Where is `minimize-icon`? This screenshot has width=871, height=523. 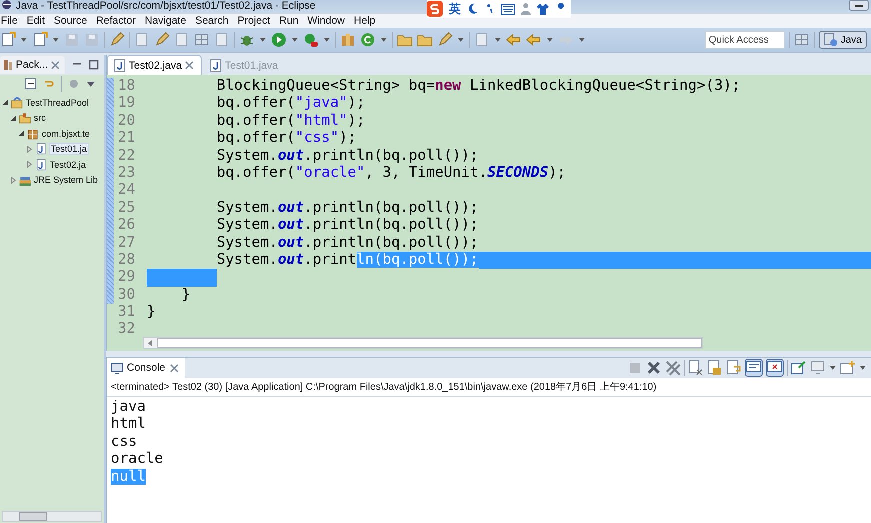 minimize-icon is located at coordinates (859, 5).